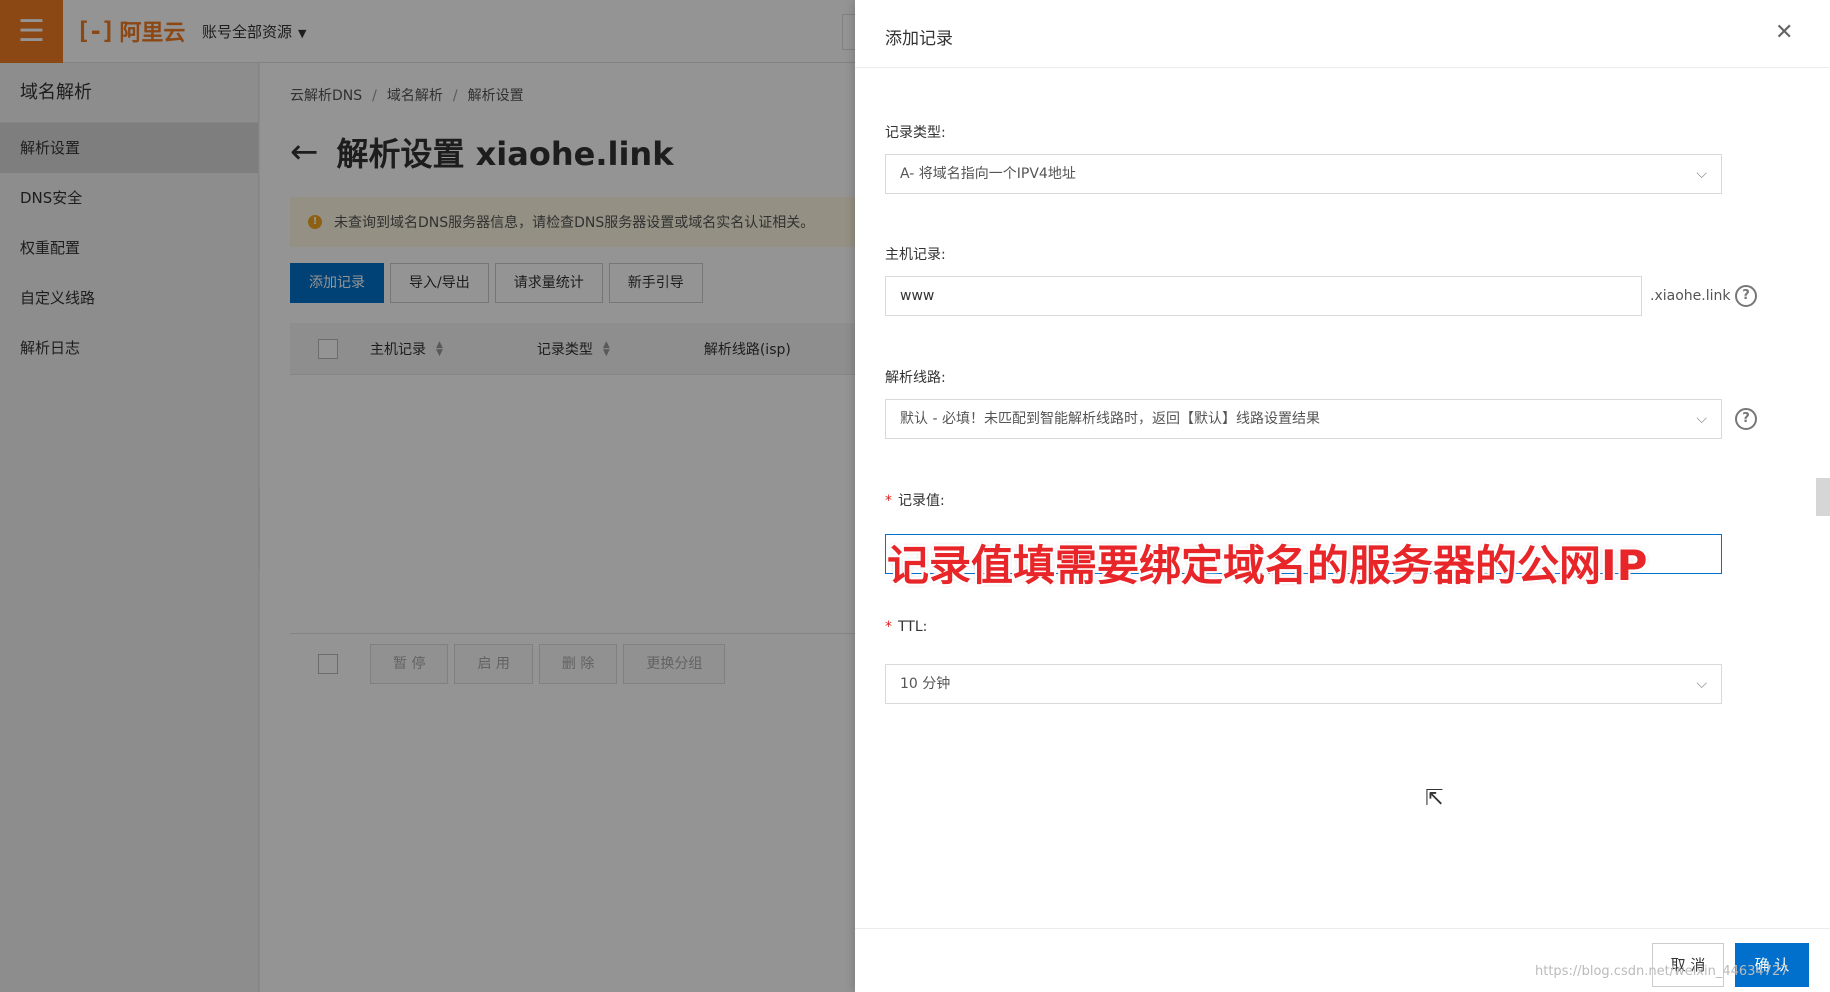  Describe the element at coordinates (915, 378) in the screenshot. I see `resolution-line-label: 解析线路:` at that location.